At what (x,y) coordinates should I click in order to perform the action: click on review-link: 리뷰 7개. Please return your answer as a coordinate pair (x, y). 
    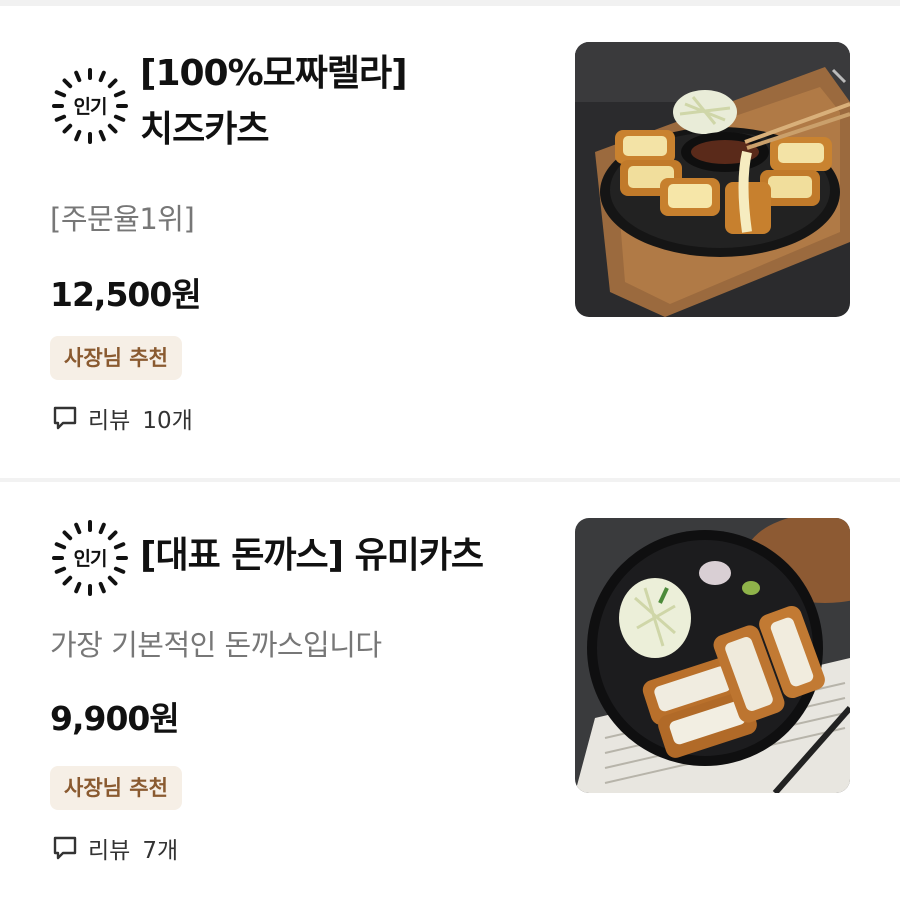
    Looking at the image, I should click on (115, 848).